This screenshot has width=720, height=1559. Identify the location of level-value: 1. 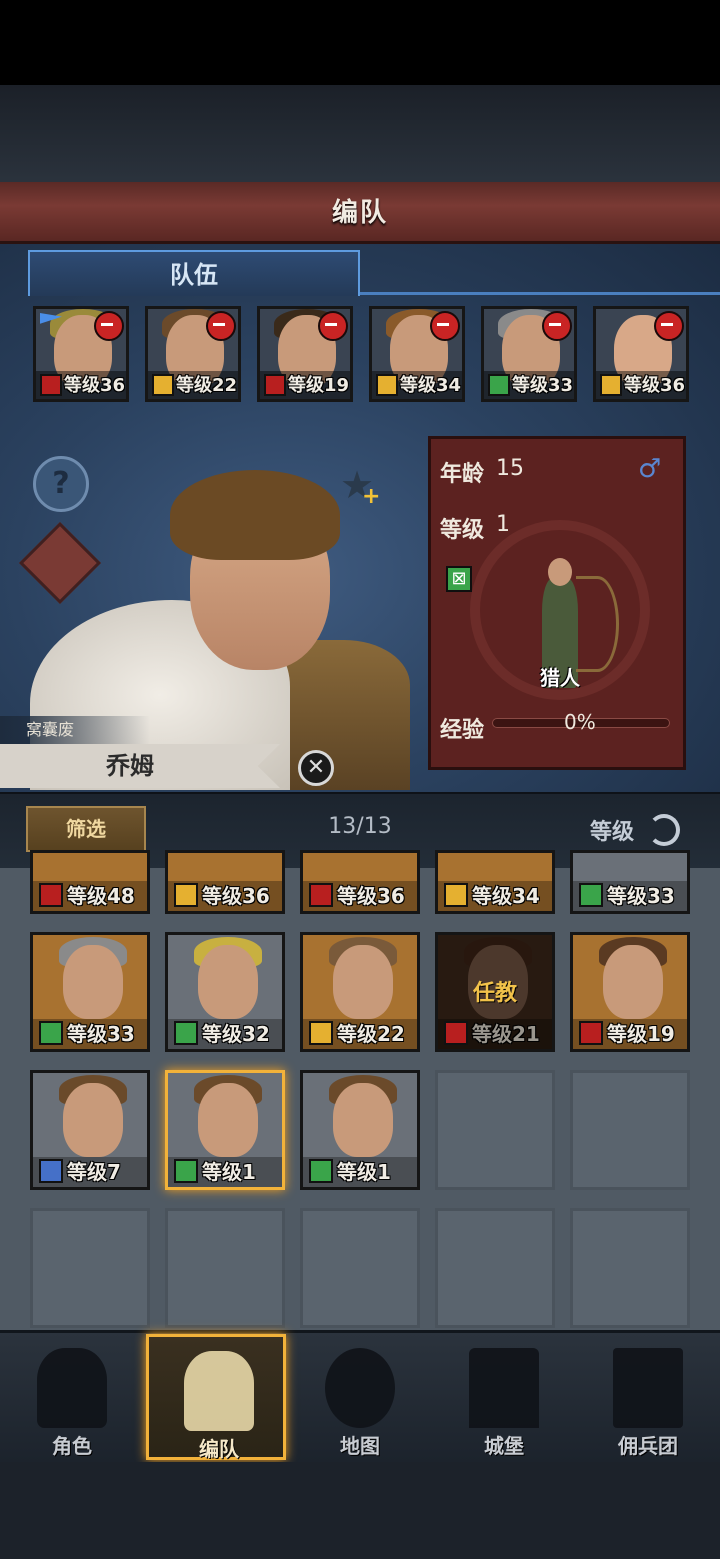
(503, 524).